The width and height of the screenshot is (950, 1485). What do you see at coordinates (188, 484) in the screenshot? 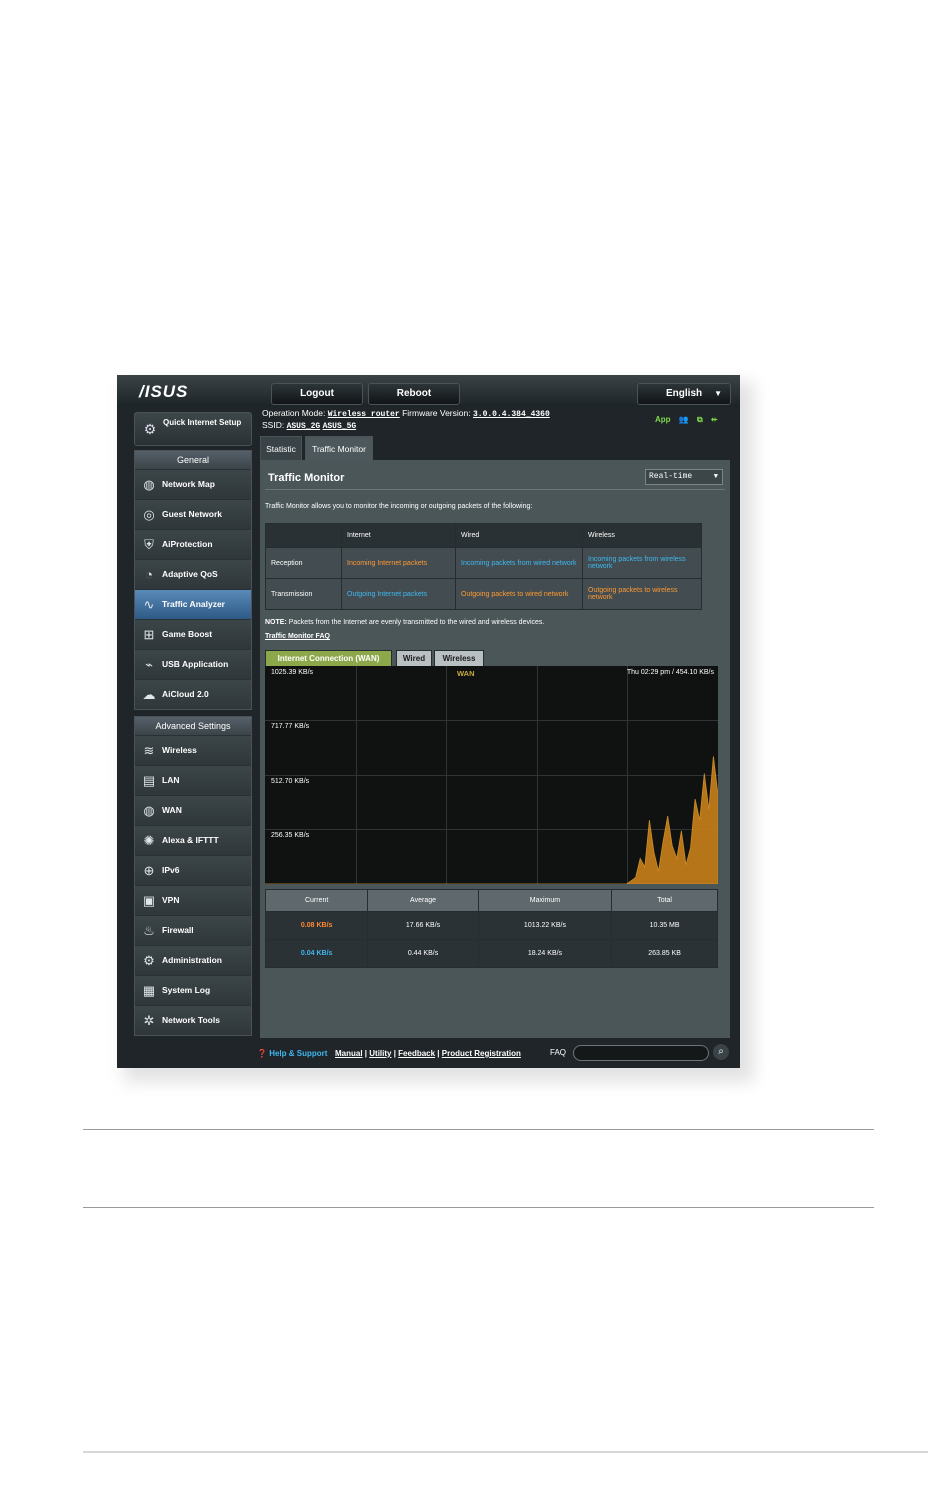
I see `sidebar-item-label: Network Map` at bounding box center [188, 484].